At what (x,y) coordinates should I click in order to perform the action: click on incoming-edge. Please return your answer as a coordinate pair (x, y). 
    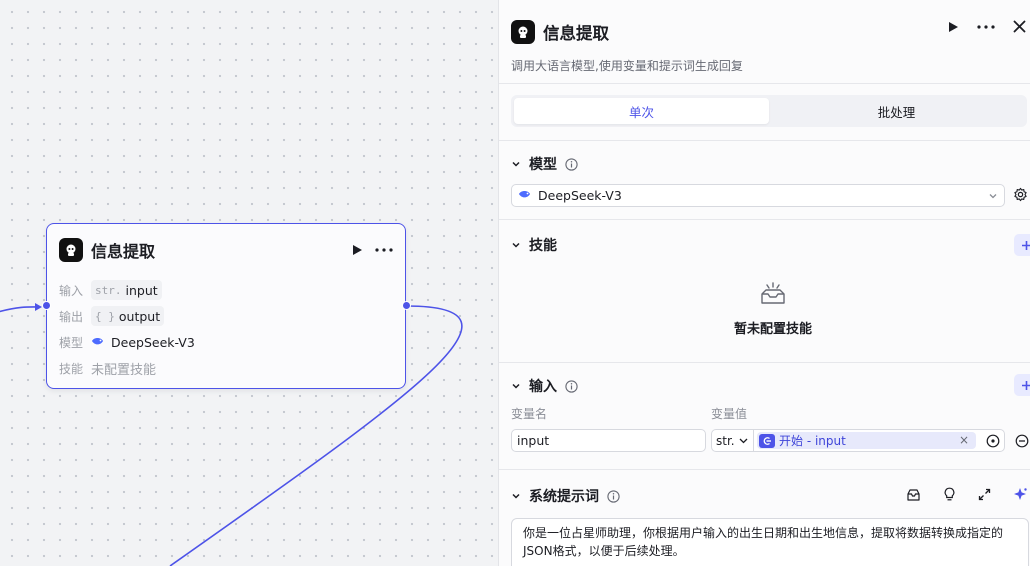
    Looking at the image, I should click on (20, 309).